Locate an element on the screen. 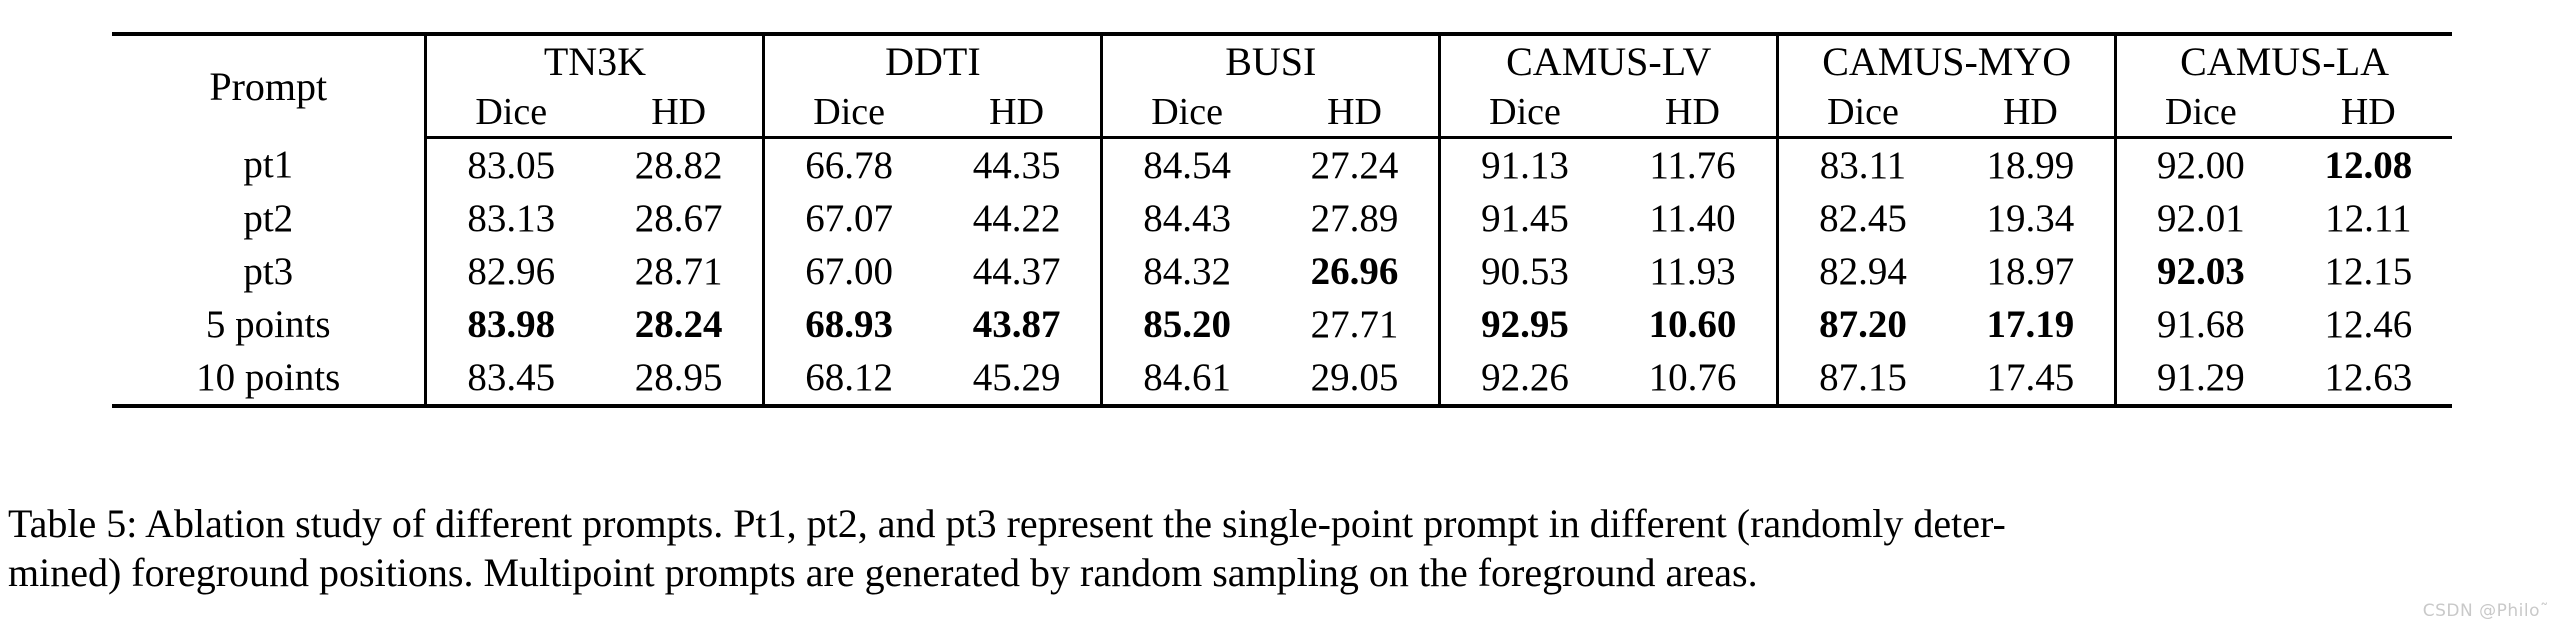 The width and height of the screenshot is (2561, 629). table-cell-value: 28.95 is located at coordinates (679, 379).